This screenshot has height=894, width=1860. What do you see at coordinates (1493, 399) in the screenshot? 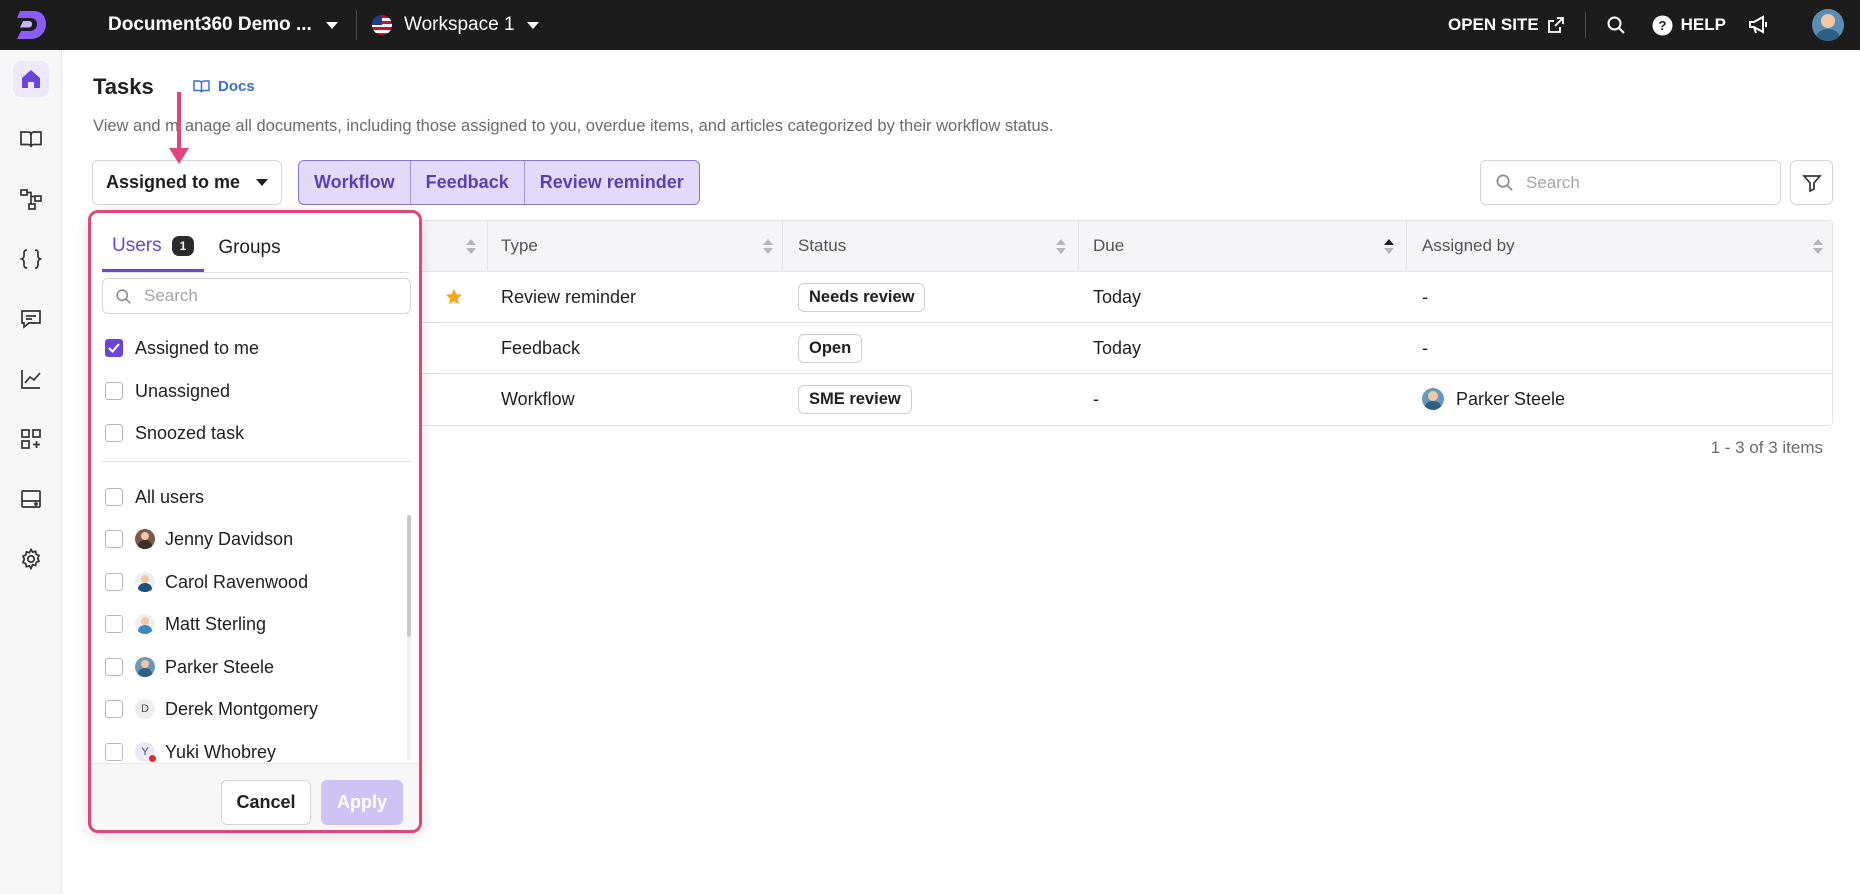
I see `assigned-by-cell: Parker Steele` at bounding box center [1493, 399].